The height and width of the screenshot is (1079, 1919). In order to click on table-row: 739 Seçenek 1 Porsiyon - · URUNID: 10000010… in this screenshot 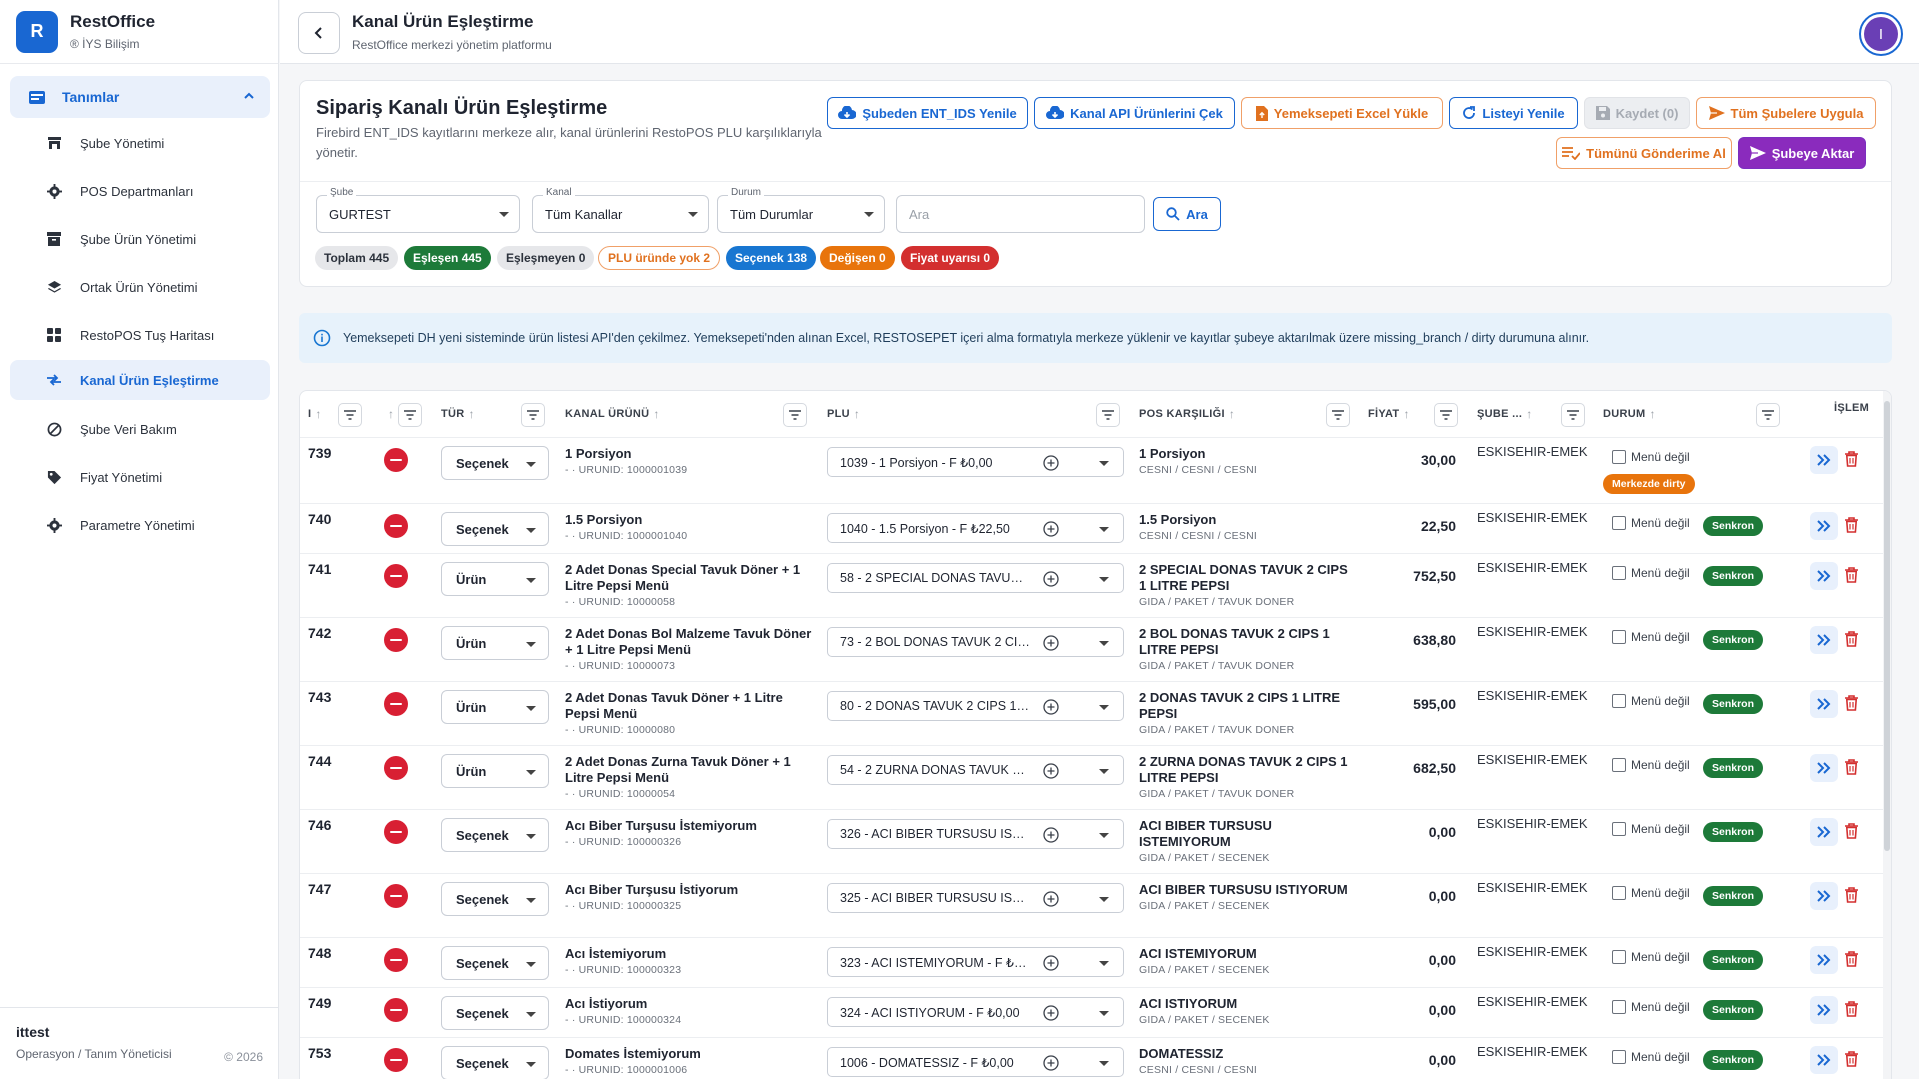, I will do `click(1095, 470)`.